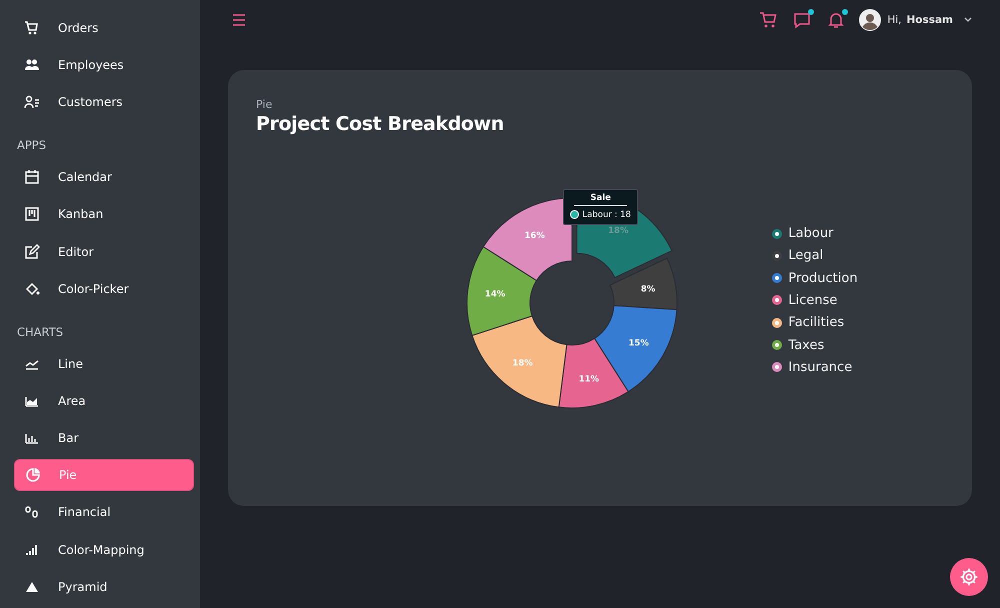 The height and width of the screenshot is (608, 1000). Describe the element at coordinates (639, 343) in the screenshot. I see `slice-label: 15%` at that location.